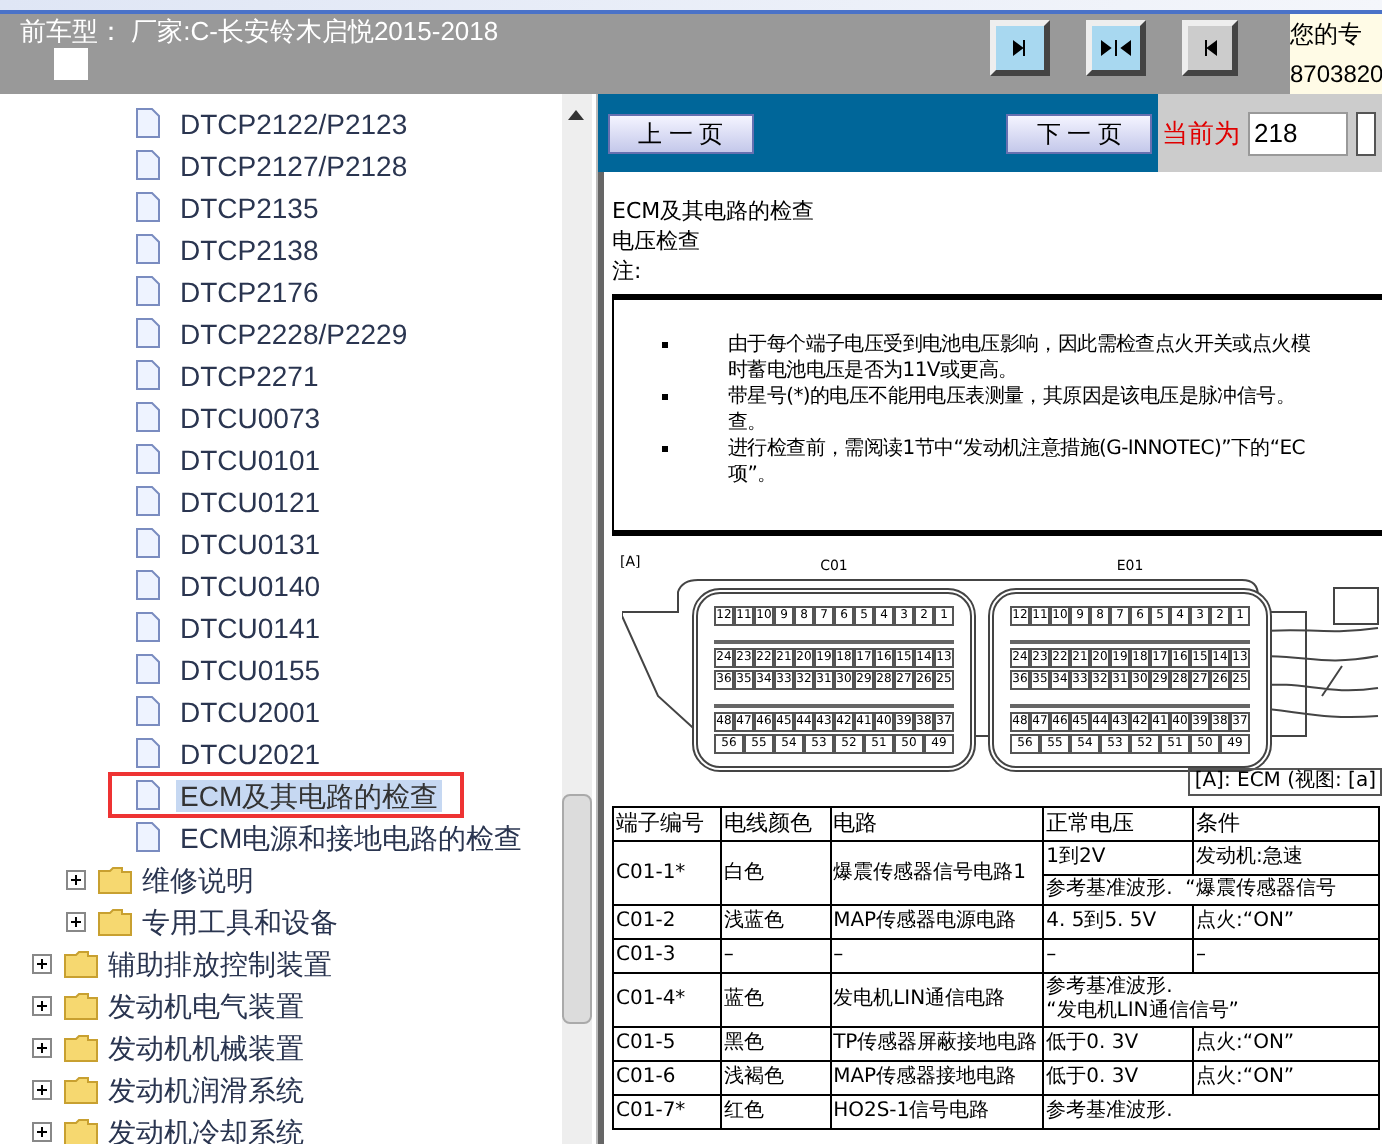 This screenshot has width=1382, height=1144. I want to click on split-button, so click(1116, 48).